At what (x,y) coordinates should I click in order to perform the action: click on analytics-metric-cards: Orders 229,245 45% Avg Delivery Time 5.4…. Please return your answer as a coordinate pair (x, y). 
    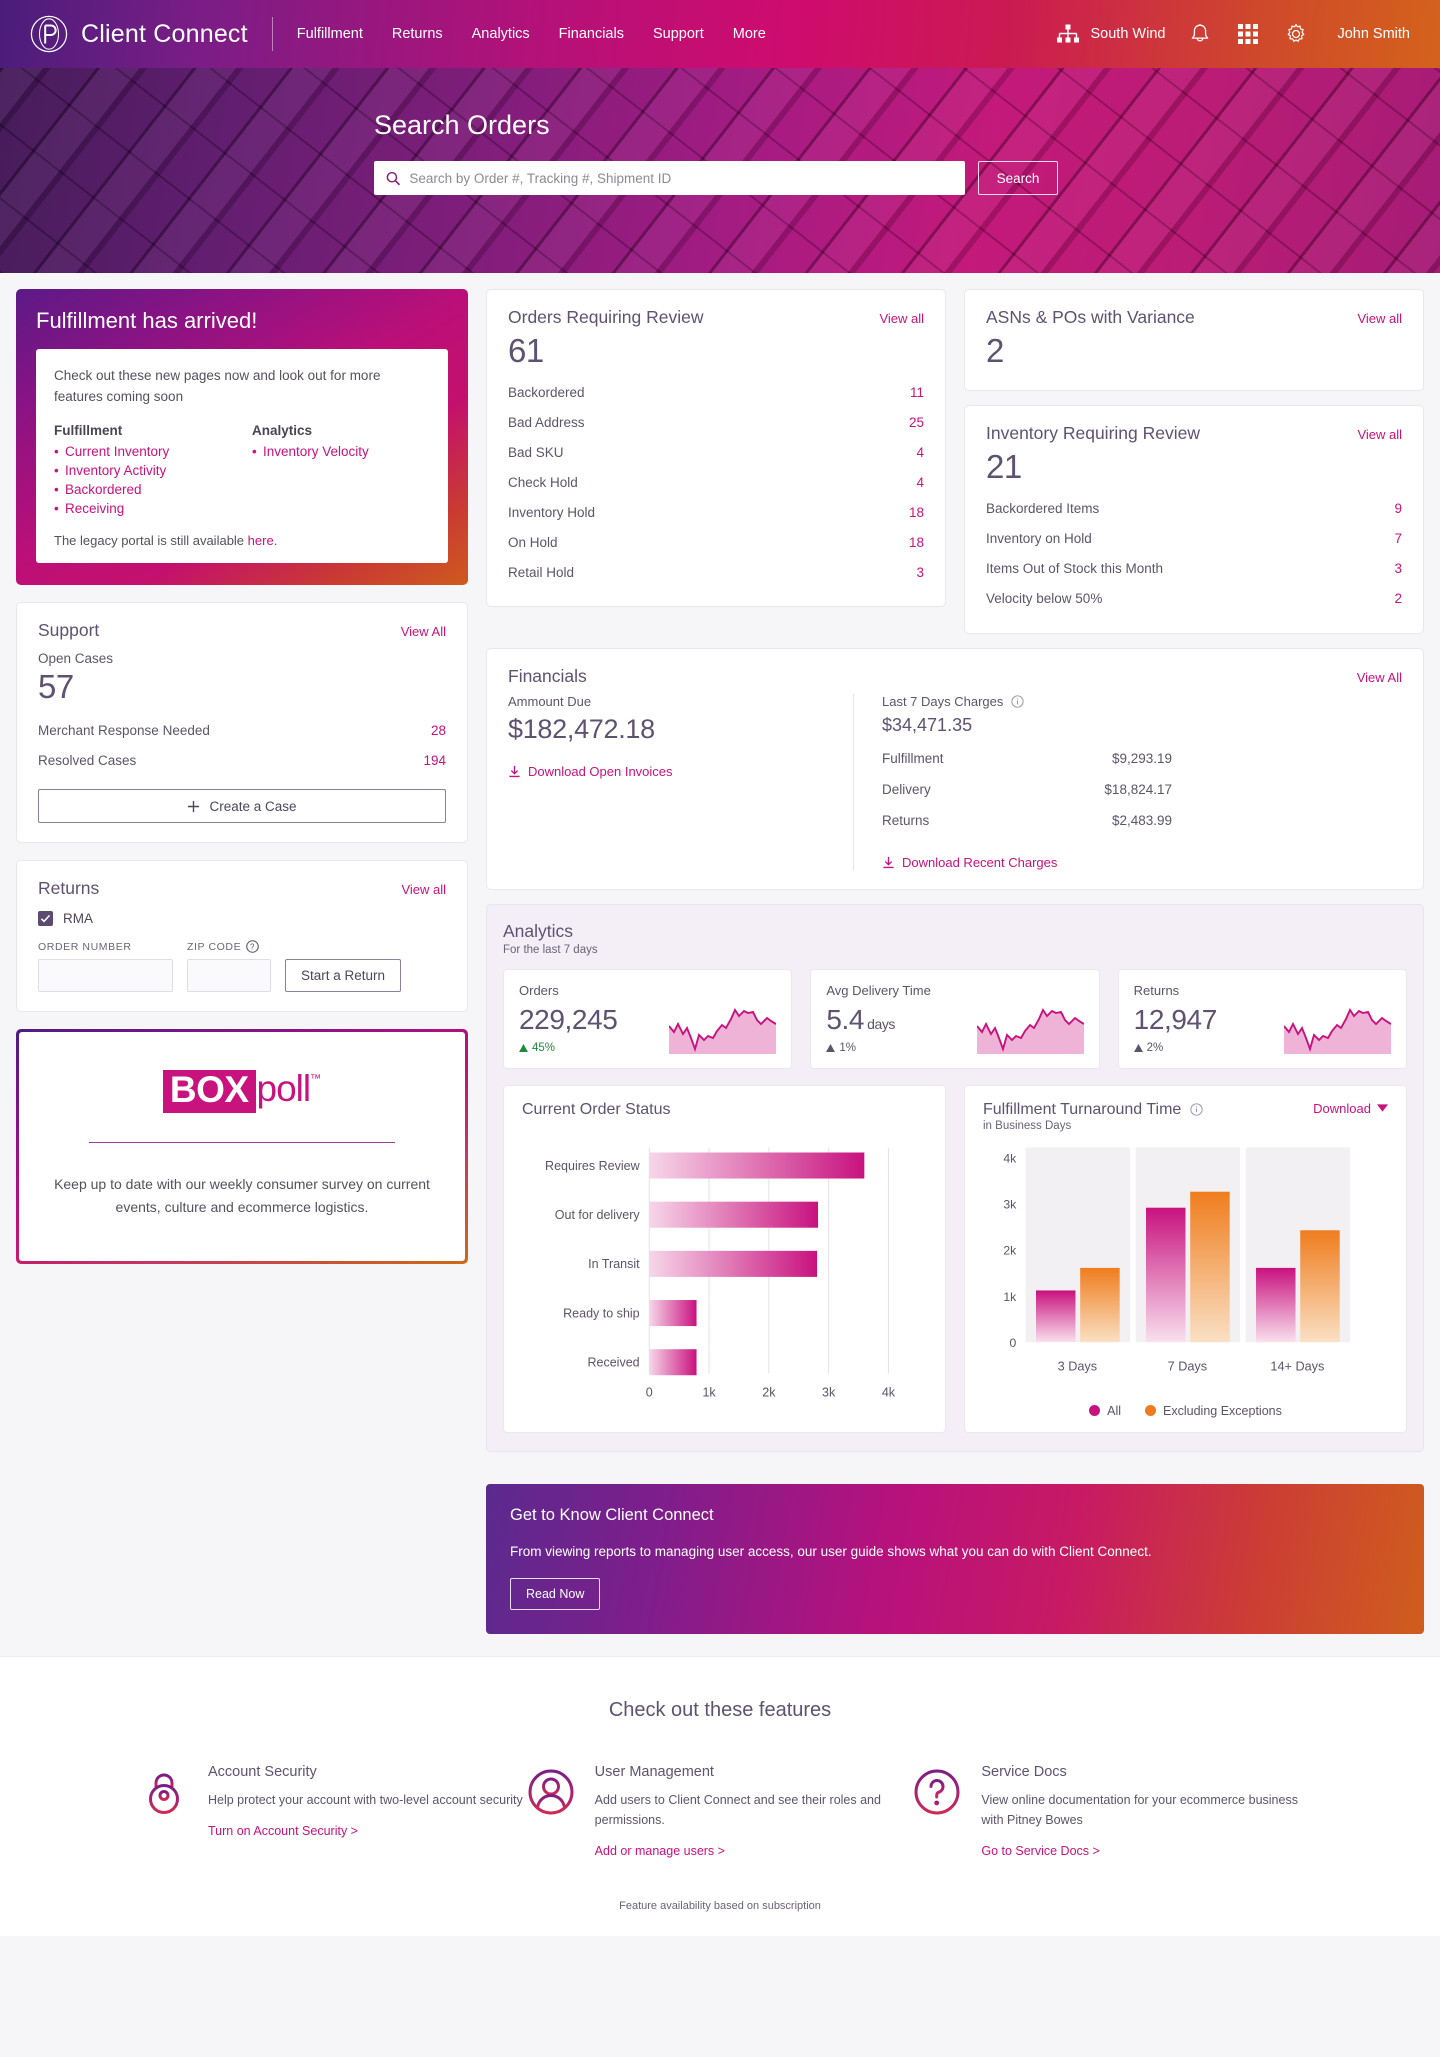
    Looking at the image, I should click on (955, 1018).